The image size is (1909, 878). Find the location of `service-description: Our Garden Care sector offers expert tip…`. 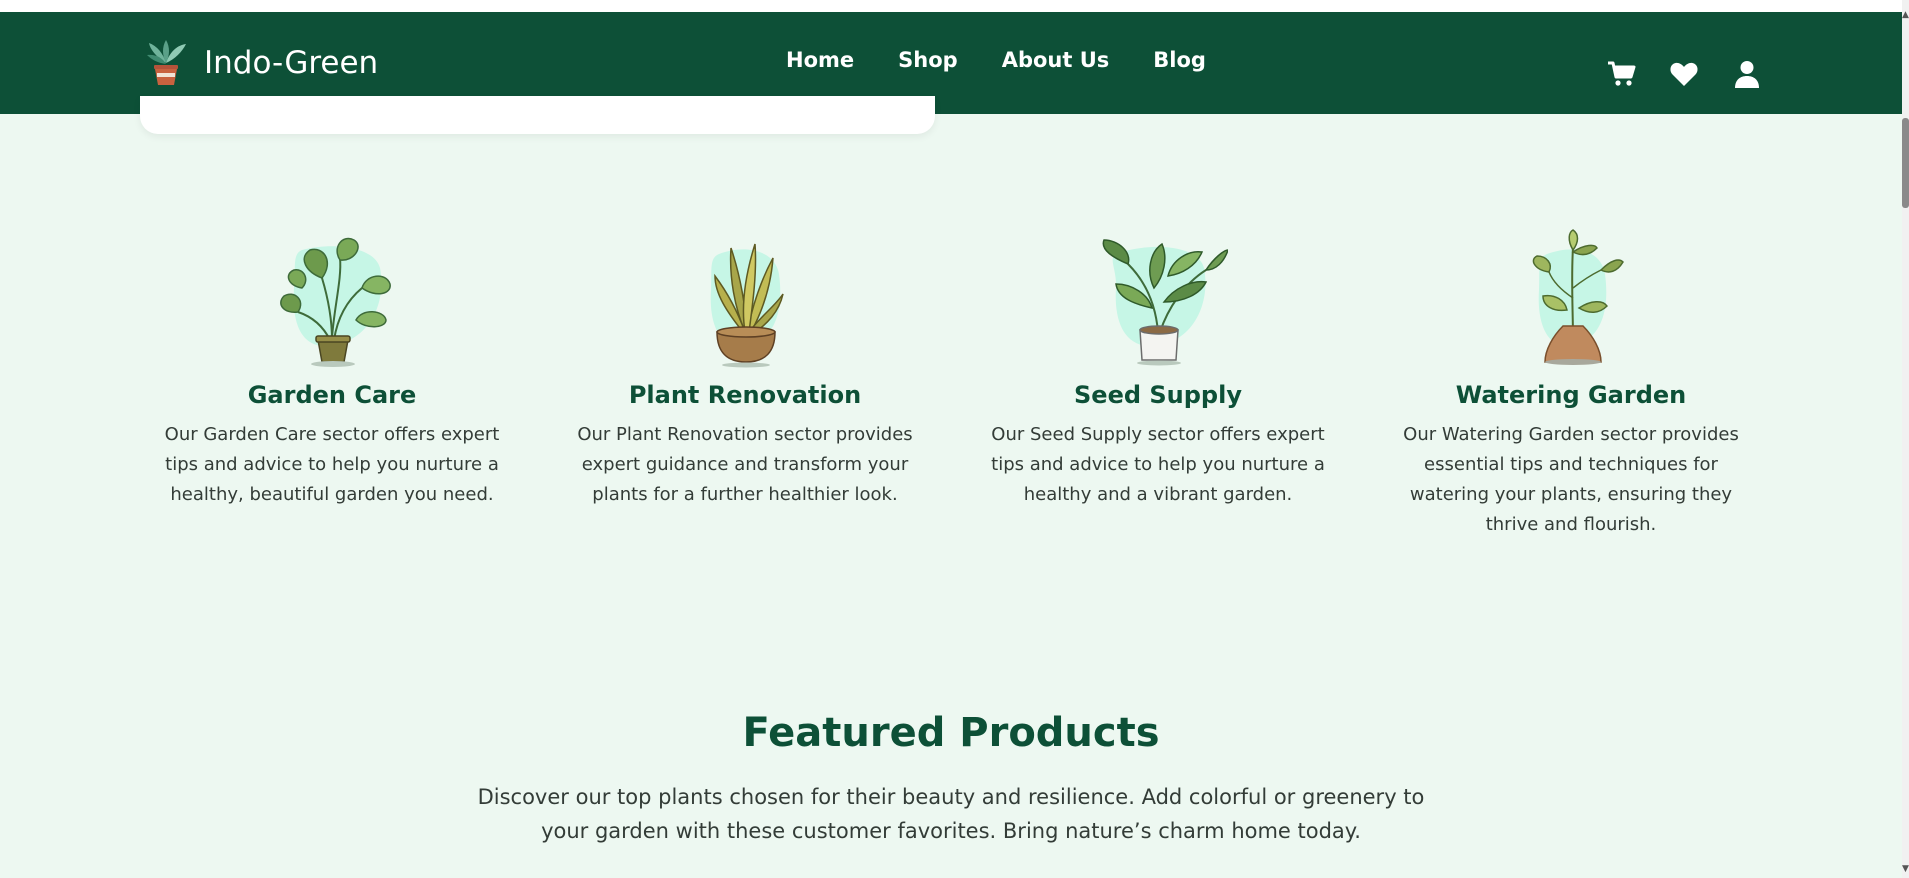

service-description: Our Garden Care sector offers expert tip… is located at coordinates (332, 464).